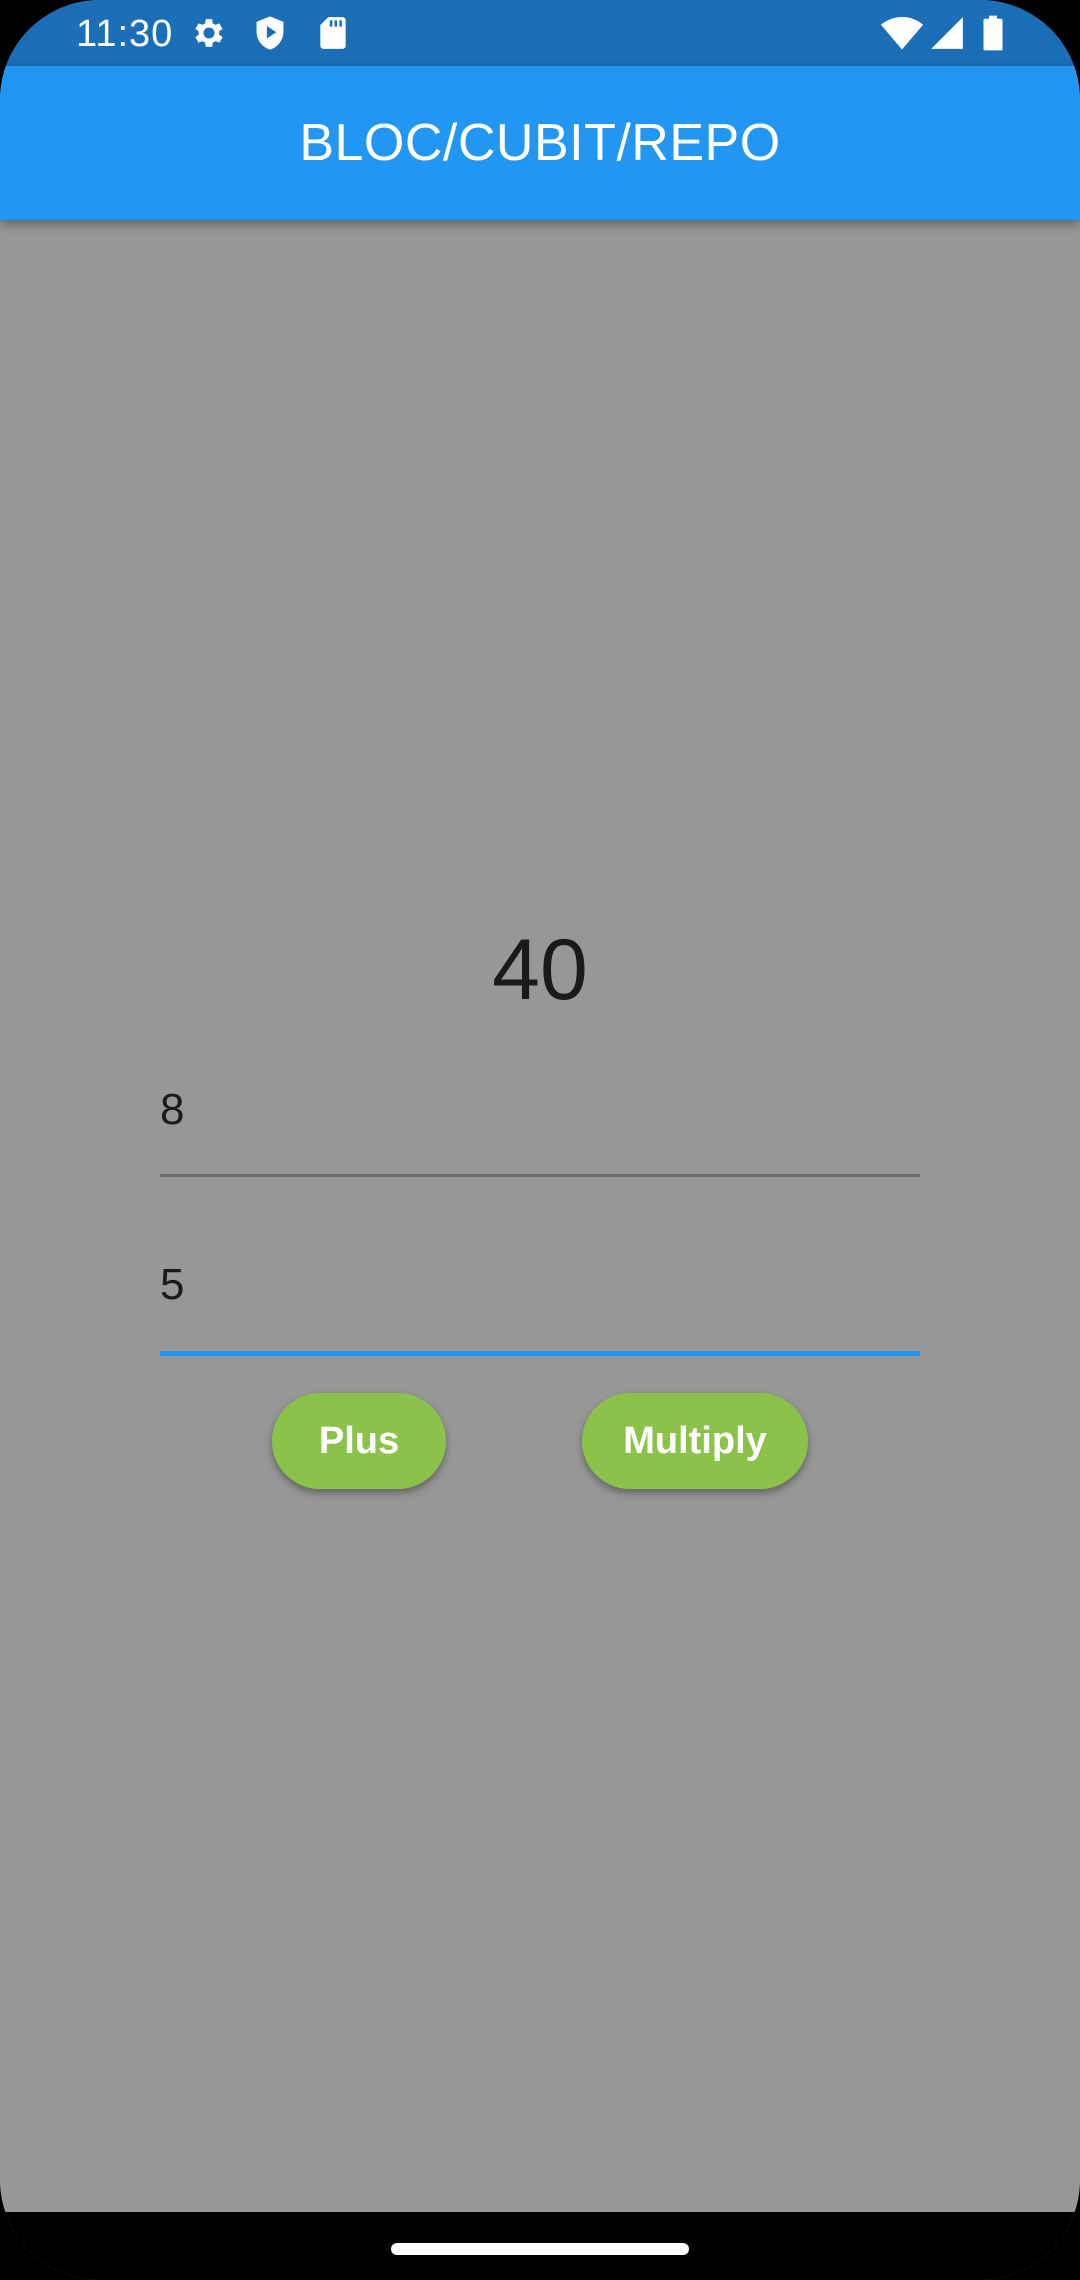 The width and height of the screenshot is (1080, 2280). Describe the element at coordinates (209, 33) in the screenshot. I see `gear-icon` at that location.